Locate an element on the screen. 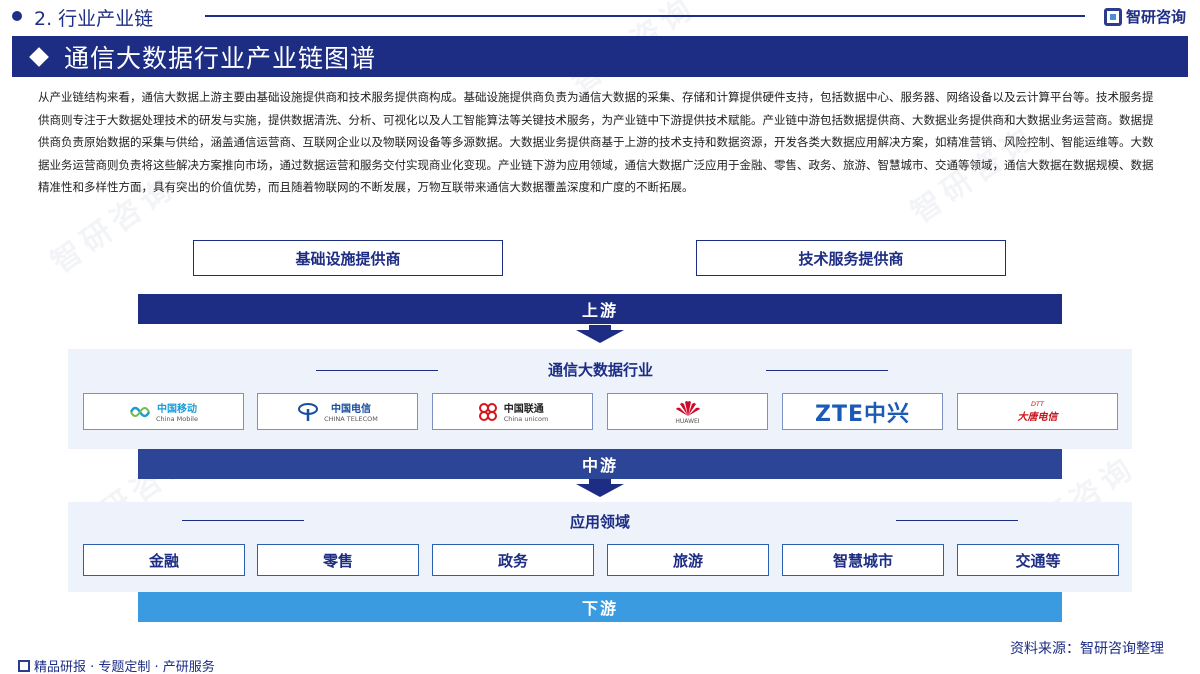  zte-logo-text: ZTE中兴 is located at coordinates (862, 414).